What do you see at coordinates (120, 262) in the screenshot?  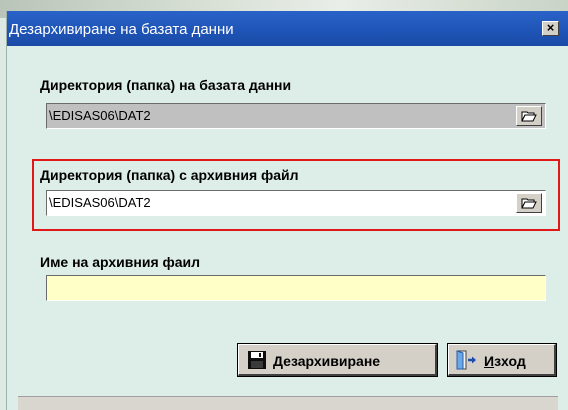 I see `archive-file-label: Име на архивния фаил` at bounding box center [120, 262].